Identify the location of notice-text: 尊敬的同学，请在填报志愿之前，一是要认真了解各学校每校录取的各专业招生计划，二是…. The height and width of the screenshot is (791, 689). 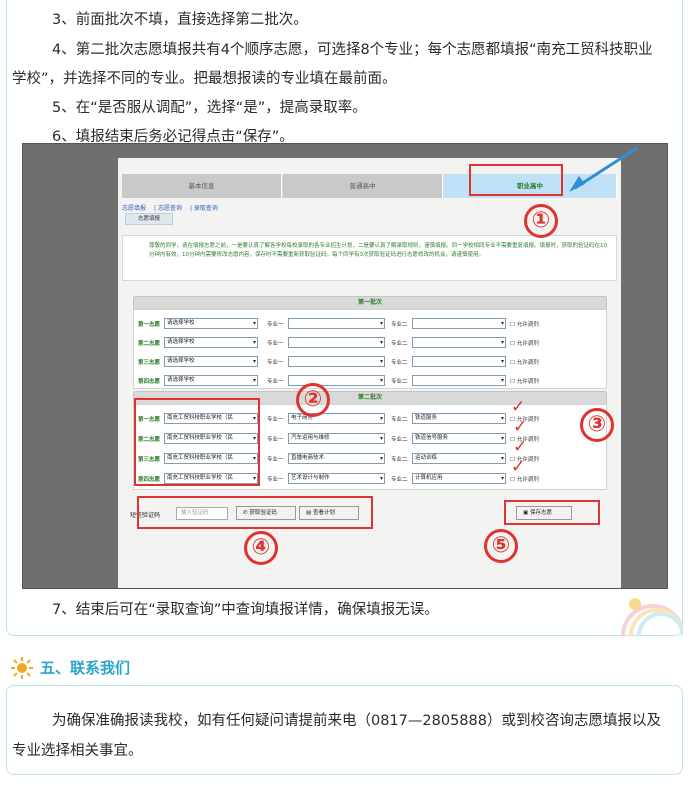
(369, 258).